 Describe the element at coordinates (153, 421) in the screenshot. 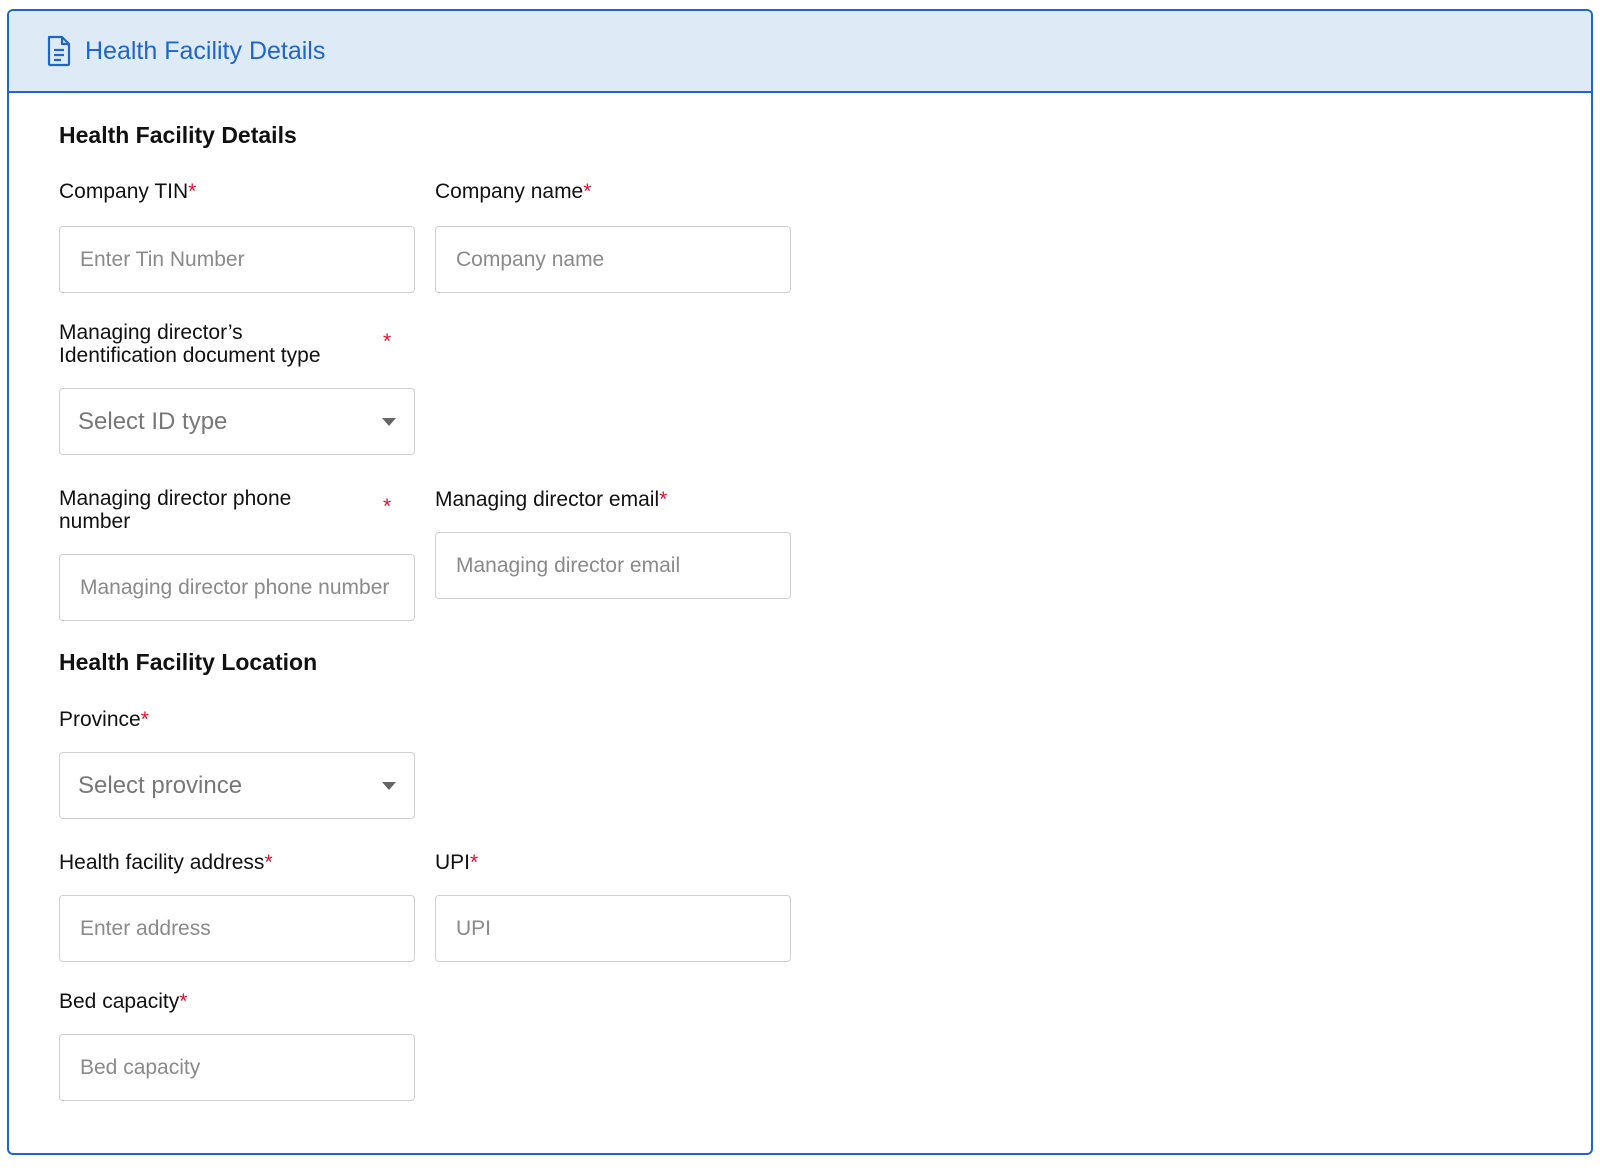

I see `id-type-select-value: Select ID type` at that location.